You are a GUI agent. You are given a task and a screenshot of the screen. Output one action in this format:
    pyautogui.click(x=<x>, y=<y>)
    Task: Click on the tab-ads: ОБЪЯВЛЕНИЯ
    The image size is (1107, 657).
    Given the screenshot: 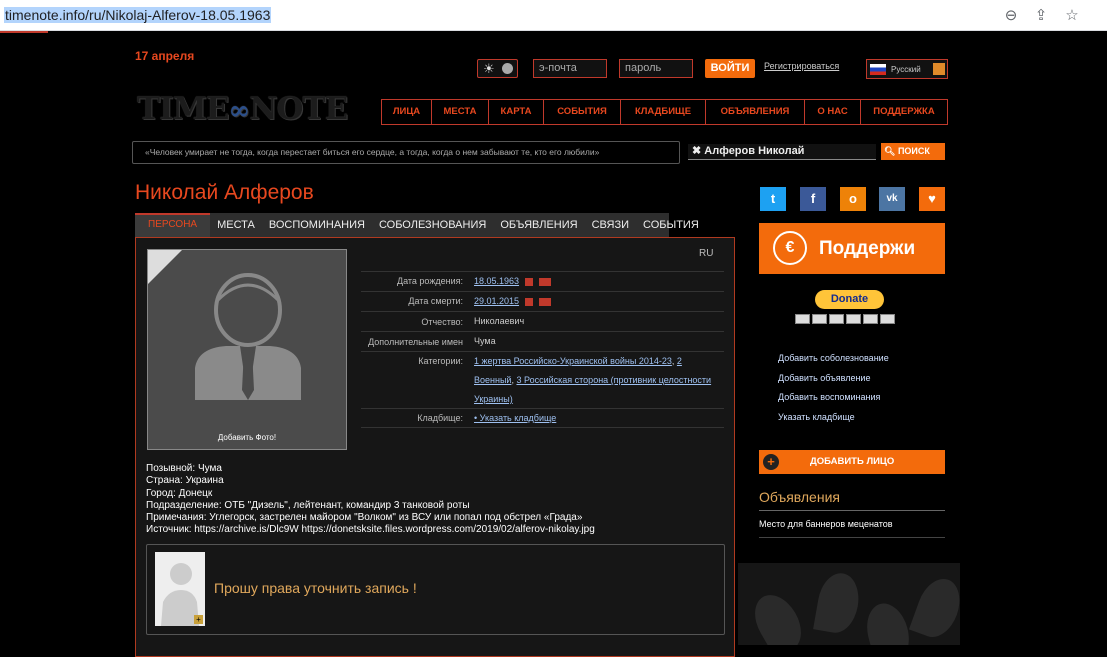 What is the action you would take?
    pyautogui.click(x=538, y=225)
    